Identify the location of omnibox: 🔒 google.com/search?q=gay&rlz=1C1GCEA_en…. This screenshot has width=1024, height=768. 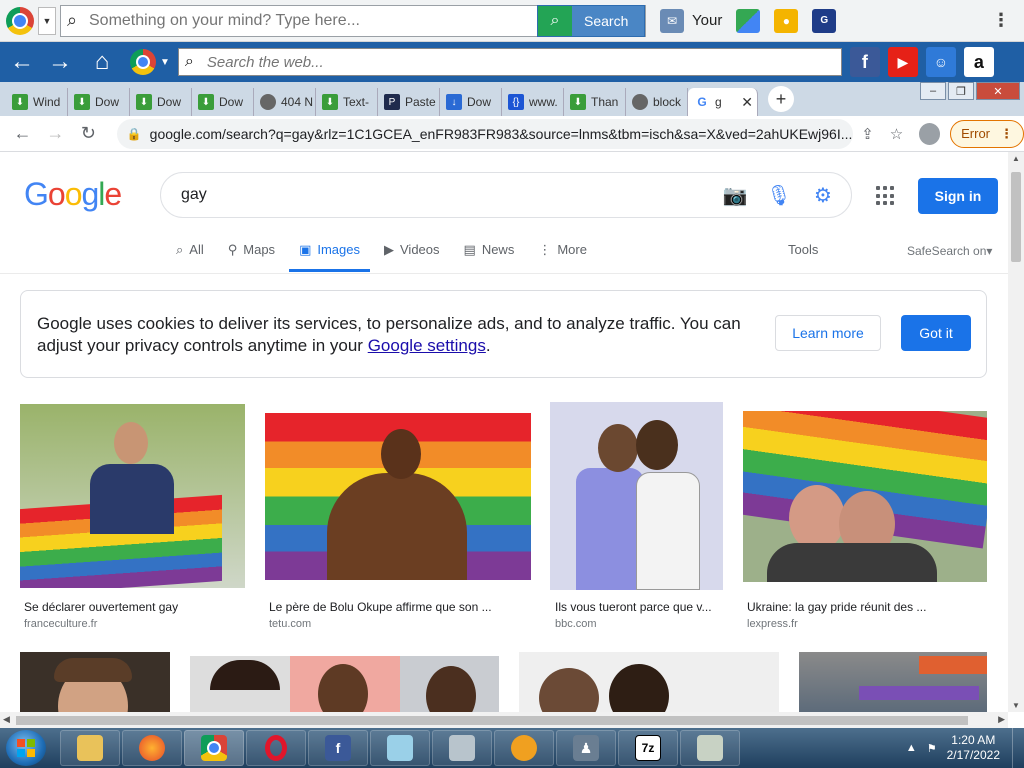
(485, 133).